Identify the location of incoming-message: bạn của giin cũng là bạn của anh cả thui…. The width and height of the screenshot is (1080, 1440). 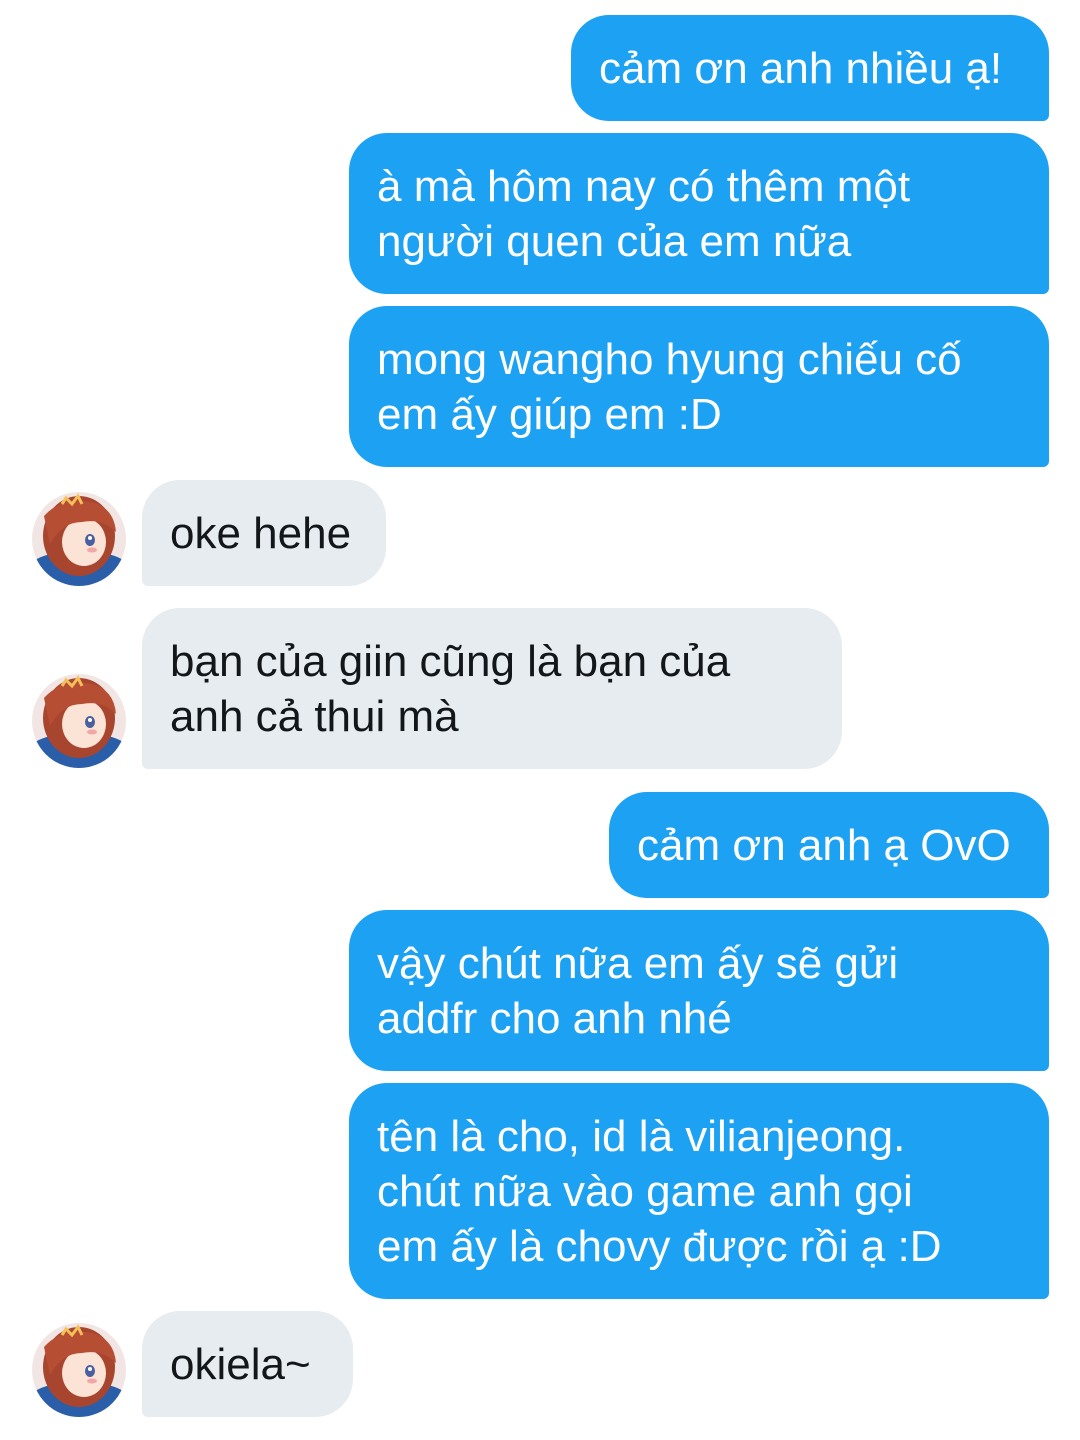
(492, 688).